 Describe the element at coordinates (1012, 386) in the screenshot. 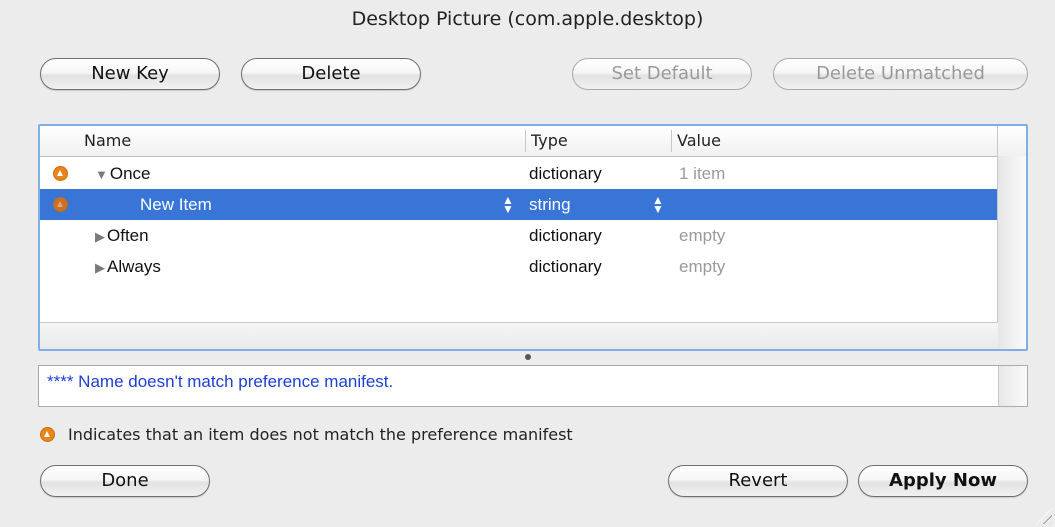

I see `message-scrollbar` at that location.